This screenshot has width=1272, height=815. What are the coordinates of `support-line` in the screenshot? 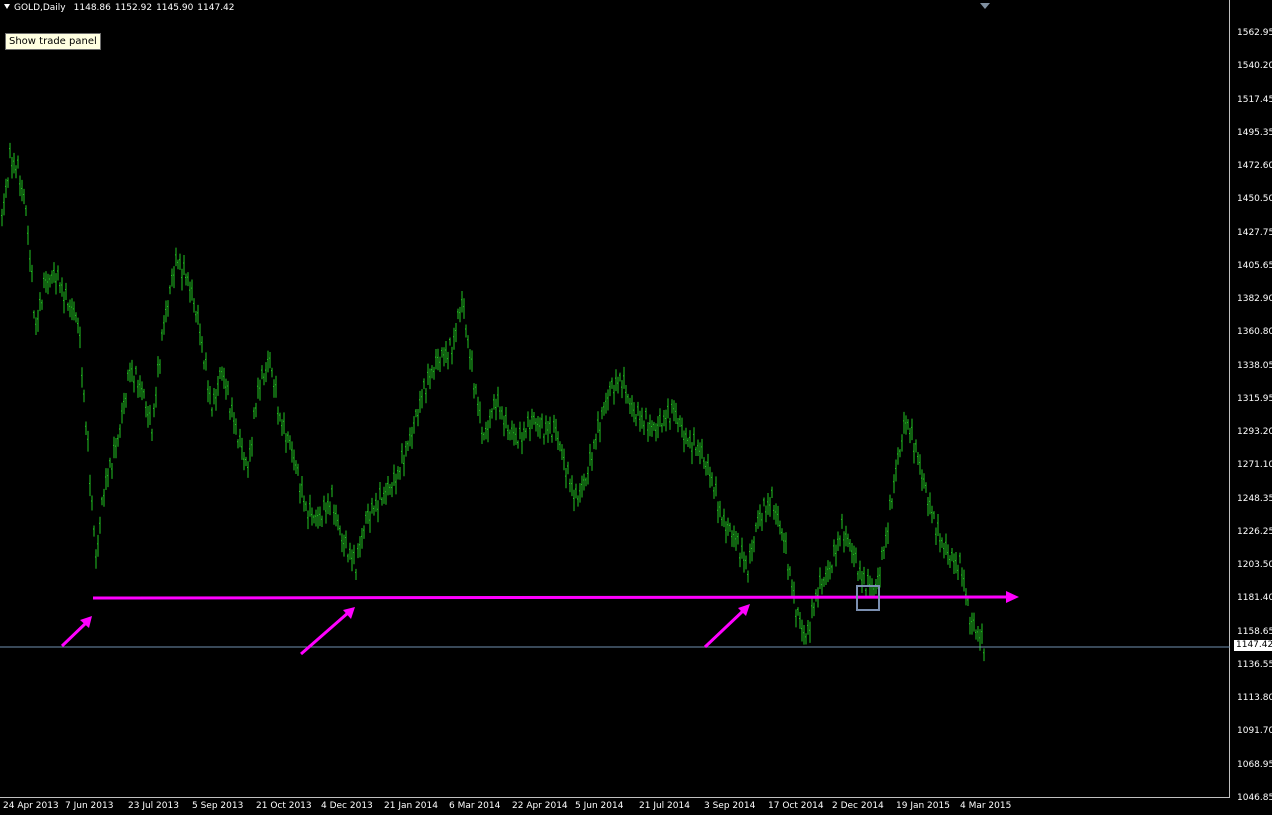 It's located at (555, 597).